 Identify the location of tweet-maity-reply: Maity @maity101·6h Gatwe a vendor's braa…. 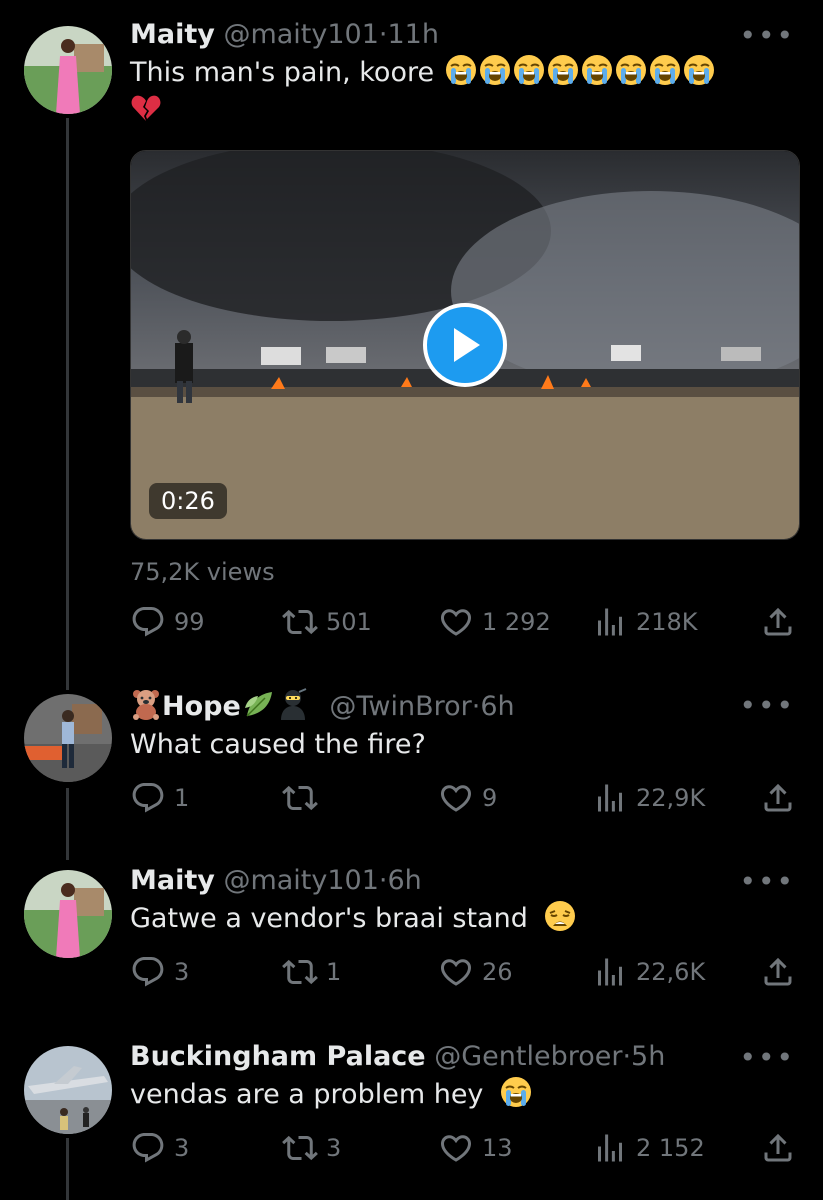
(411, 944).